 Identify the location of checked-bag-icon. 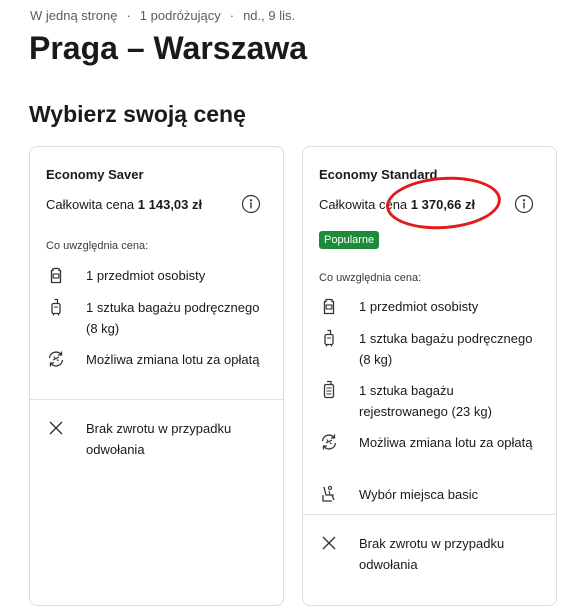
(329, 389).